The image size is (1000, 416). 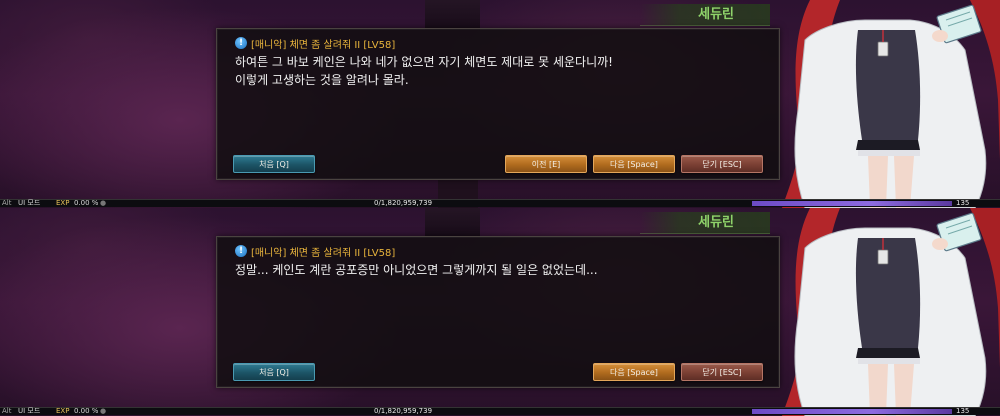 I want to click on previous-button: 이전 [E], so click(x=546, y=164).